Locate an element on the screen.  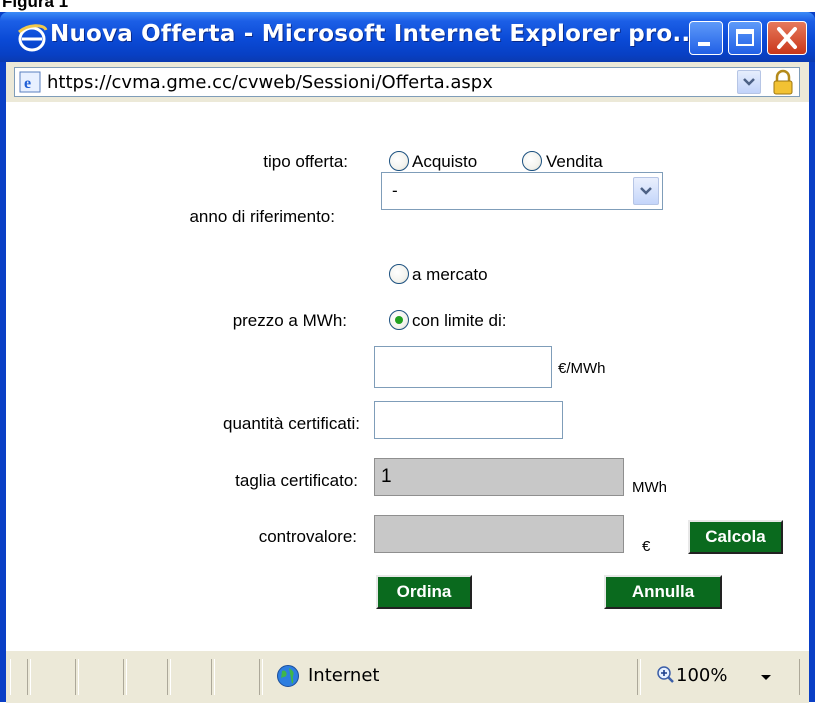
minimize-button is located at coordinates (706, 38).